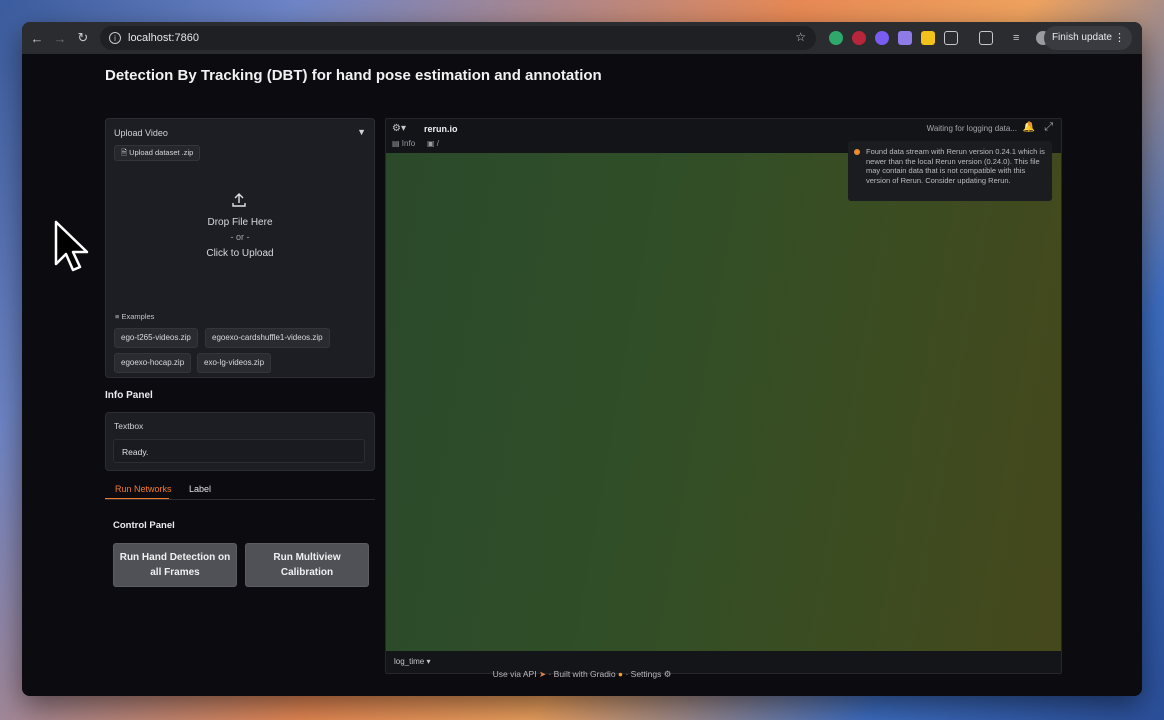  I want to click on url-text: localhost:7860, so click(163, 38).